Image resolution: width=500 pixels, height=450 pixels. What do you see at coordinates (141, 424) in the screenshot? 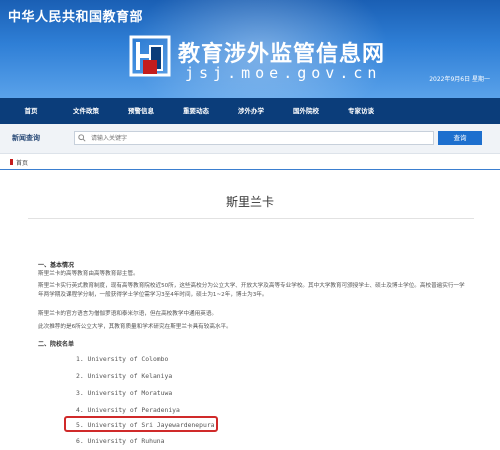
I see `highlight-box` at bounding box center [141, 424].